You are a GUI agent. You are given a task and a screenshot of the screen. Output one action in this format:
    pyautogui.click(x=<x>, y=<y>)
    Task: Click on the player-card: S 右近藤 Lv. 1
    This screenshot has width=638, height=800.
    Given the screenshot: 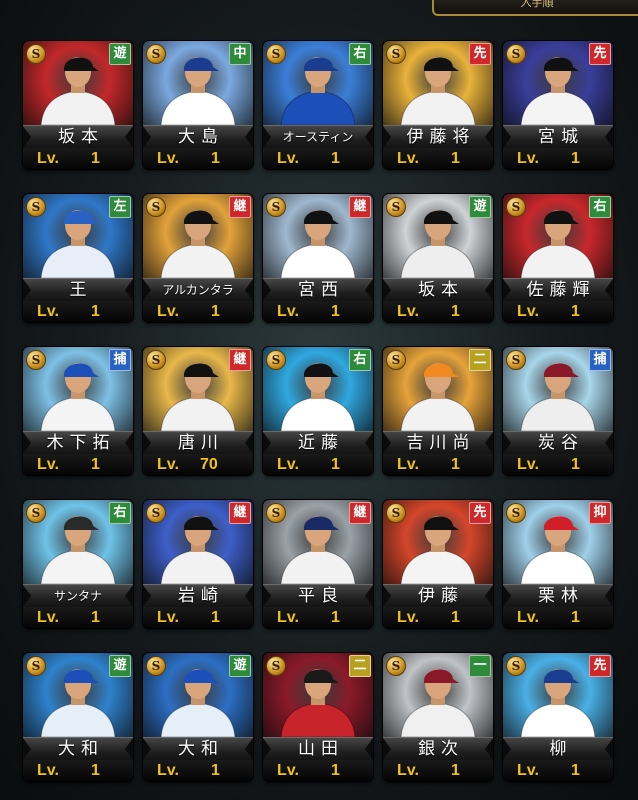 What is the action you would take?
    pyautogui.click(x=318, y=411)
    